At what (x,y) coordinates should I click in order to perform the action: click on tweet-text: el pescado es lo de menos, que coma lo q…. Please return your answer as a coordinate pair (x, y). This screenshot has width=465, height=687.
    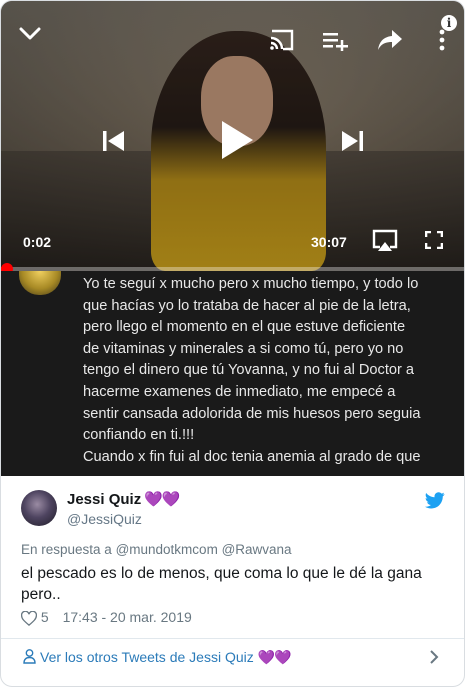
    Looking at the image, I should click on (221, 584).